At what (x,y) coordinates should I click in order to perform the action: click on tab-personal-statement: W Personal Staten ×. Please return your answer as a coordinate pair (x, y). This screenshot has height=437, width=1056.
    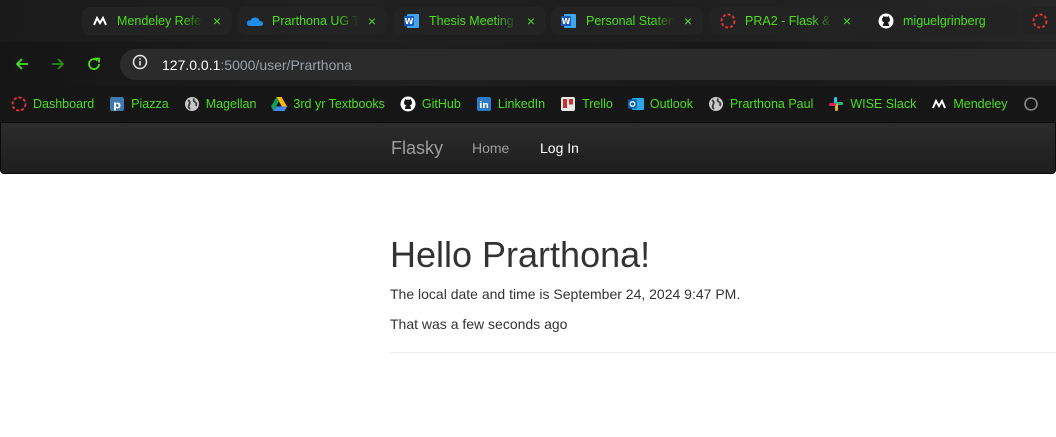
    Looking at the image, I should click on (627, 21).